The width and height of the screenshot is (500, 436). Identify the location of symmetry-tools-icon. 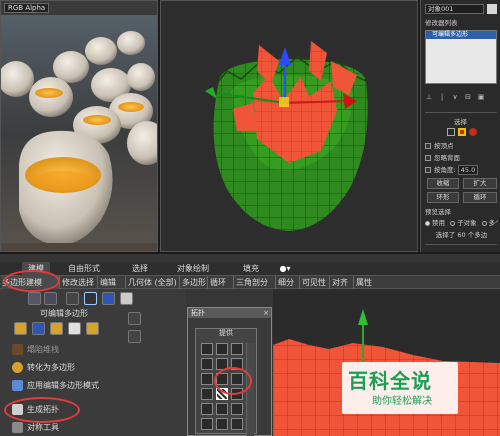
(17, 427).